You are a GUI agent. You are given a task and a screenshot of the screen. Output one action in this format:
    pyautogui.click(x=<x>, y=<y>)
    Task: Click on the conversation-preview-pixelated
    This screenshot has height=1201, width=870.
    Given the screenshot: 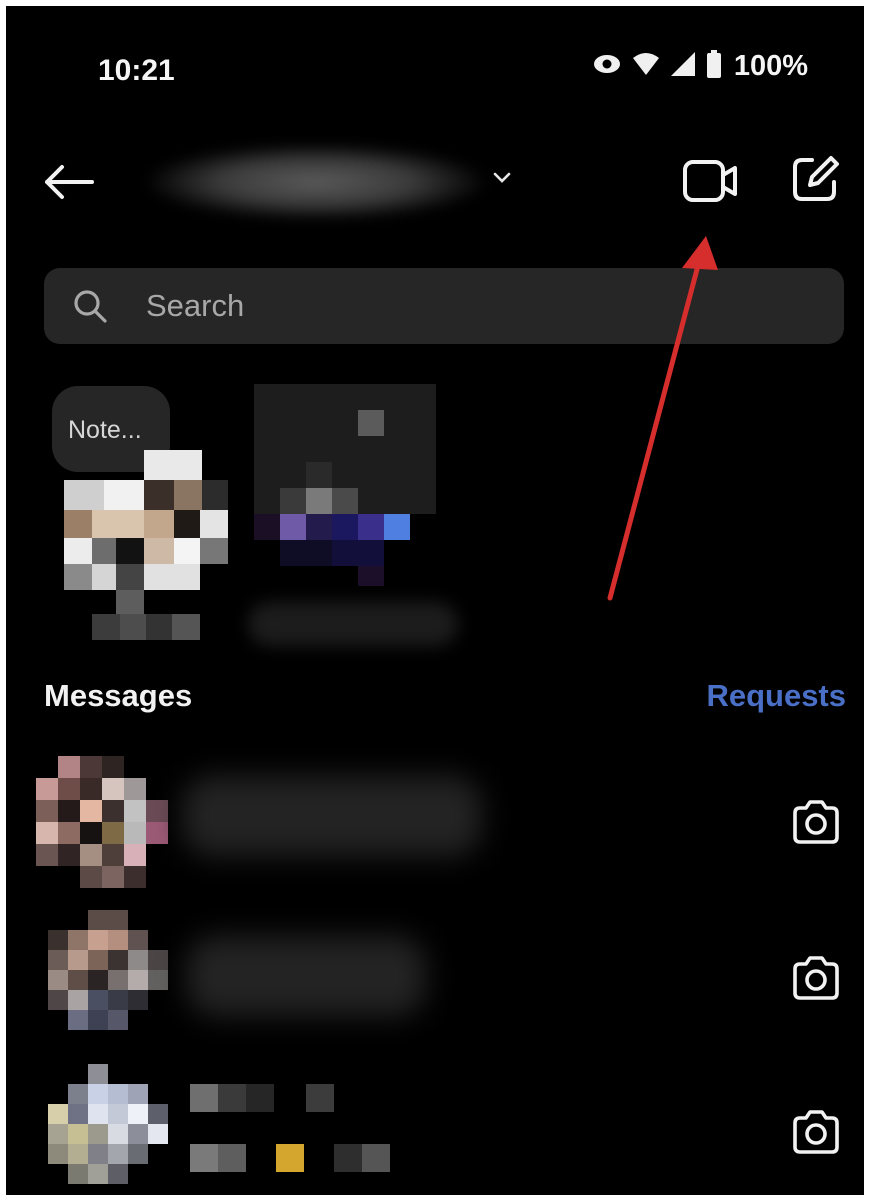 What is the action you would take?
    pyautogui.click(x=295, y=1129)
    